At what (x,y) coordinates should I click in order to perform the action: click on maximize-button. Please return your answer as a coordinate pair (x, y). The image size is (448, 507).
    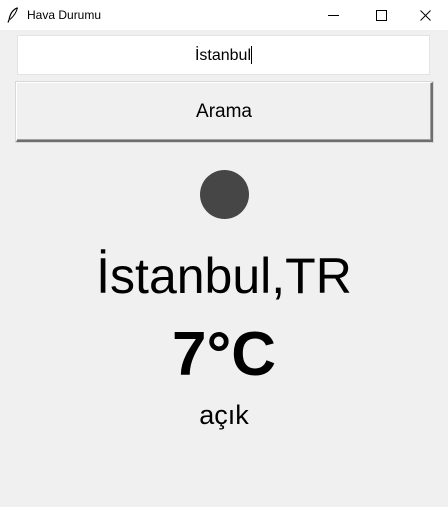
    Looking at the image, I should click on (381, 15).